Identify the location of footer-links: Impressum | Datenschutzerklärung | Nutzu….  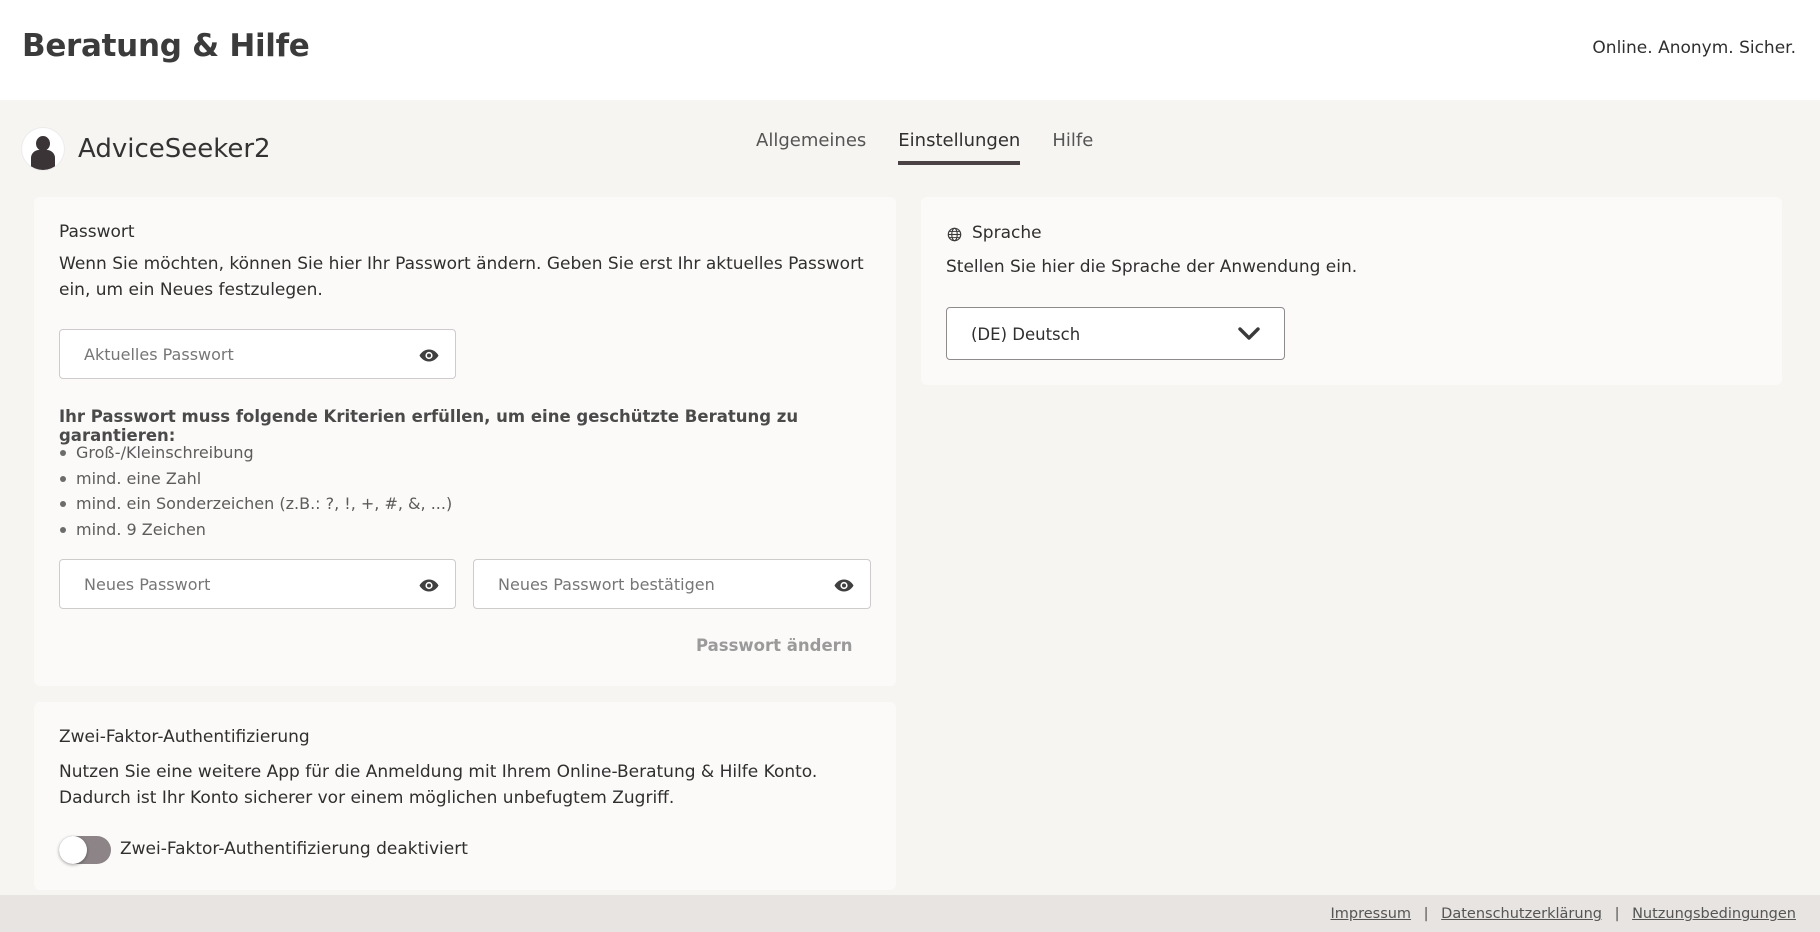
(1563, 914).